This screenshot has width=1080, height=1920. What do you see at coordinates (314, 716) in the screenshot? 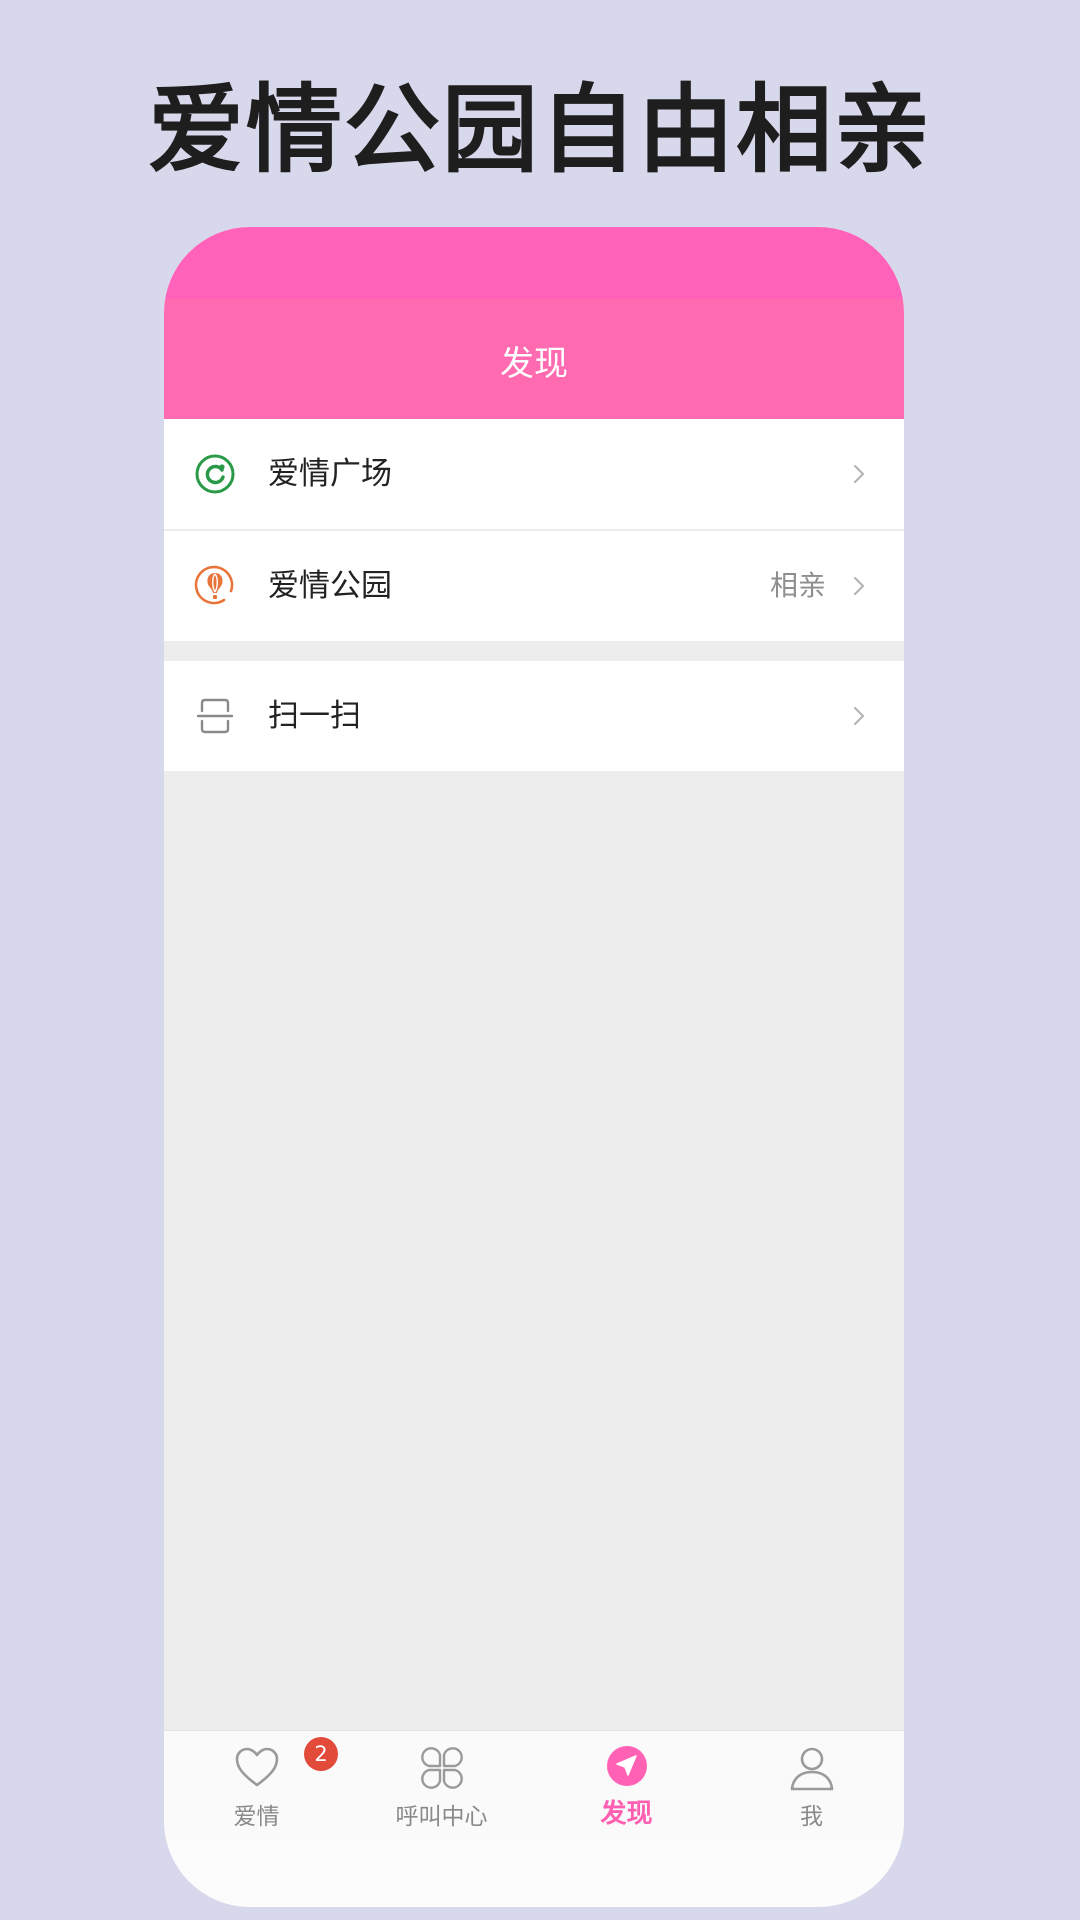
I see `menu-item-label: 扫一扫` at bounding box center [314, 716].